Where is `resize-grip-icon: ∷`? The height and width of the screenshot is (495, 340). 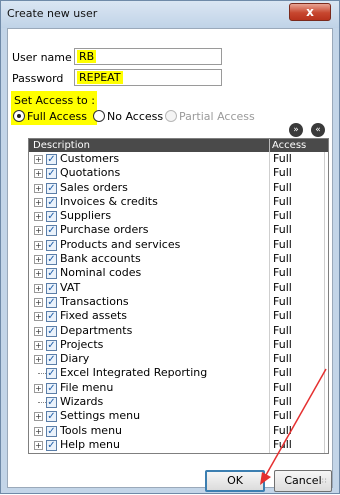 resize-grip-icon: ∷ is located at coordinates (326, 481).